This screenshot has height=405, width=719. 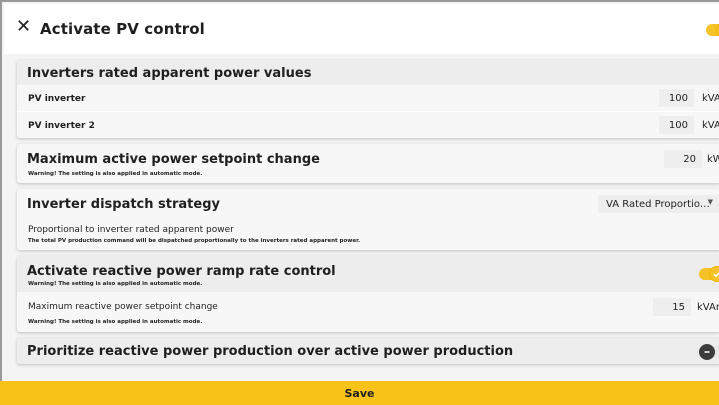 I want to click on inverter-row-2: PV inverter 2 100 kVA, so click(x=368, y=125).